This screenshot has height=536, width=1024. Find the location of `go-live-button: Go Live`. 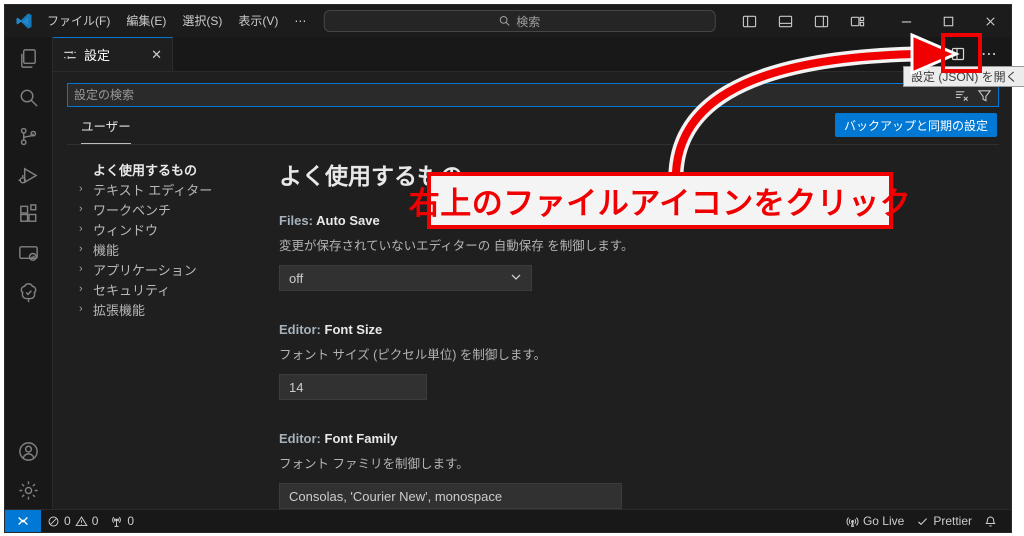

go-live-button: Go Live is located at coordinates (875, 521).